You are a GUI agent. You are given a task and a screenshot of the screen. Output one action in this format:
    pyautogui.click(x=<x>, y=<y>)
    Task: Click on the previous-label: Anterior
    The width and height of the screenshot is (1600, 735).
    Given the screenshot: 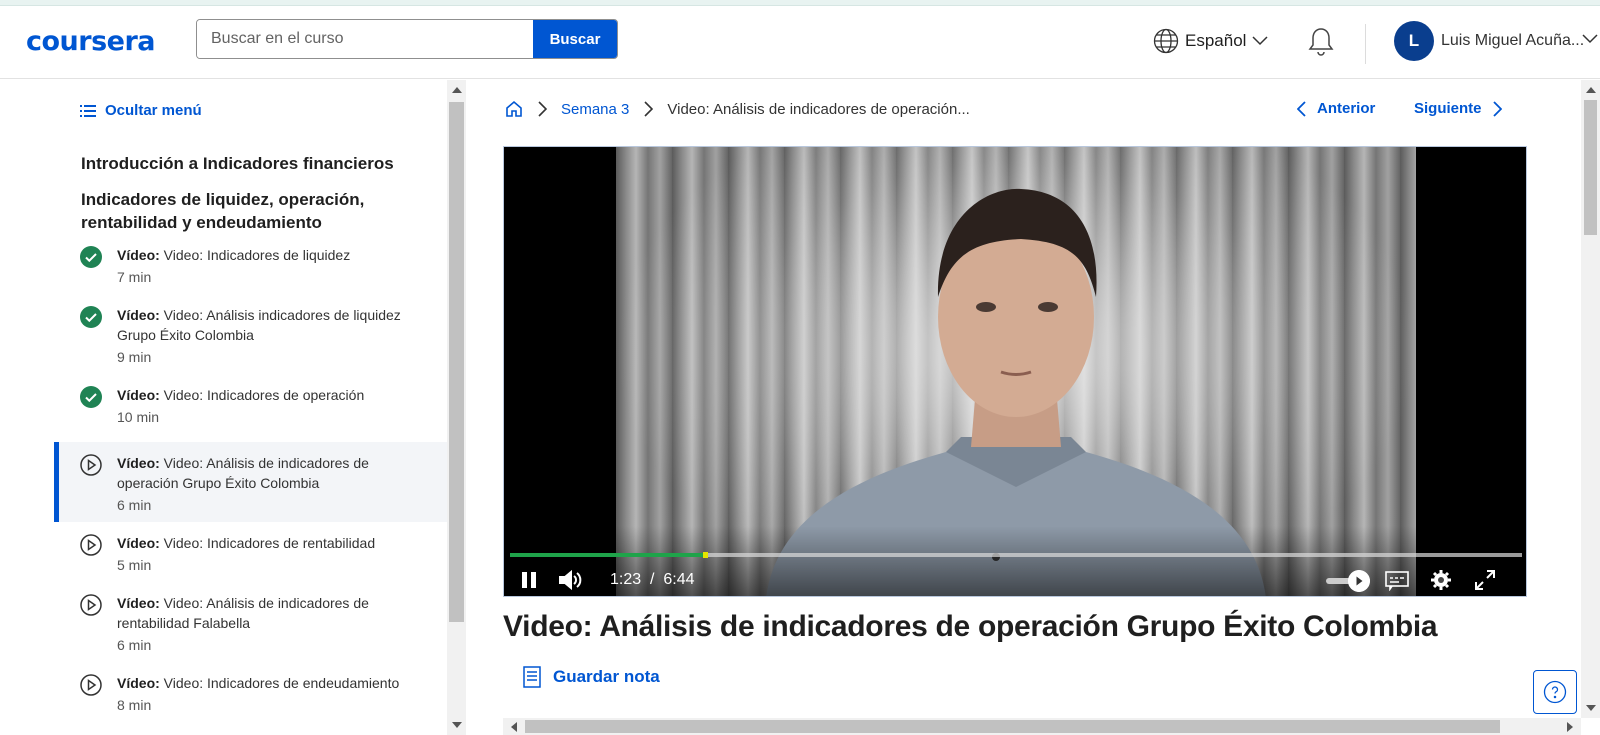 What is the action you would take?
    pyautogui.click(x=1346, y=108)
    